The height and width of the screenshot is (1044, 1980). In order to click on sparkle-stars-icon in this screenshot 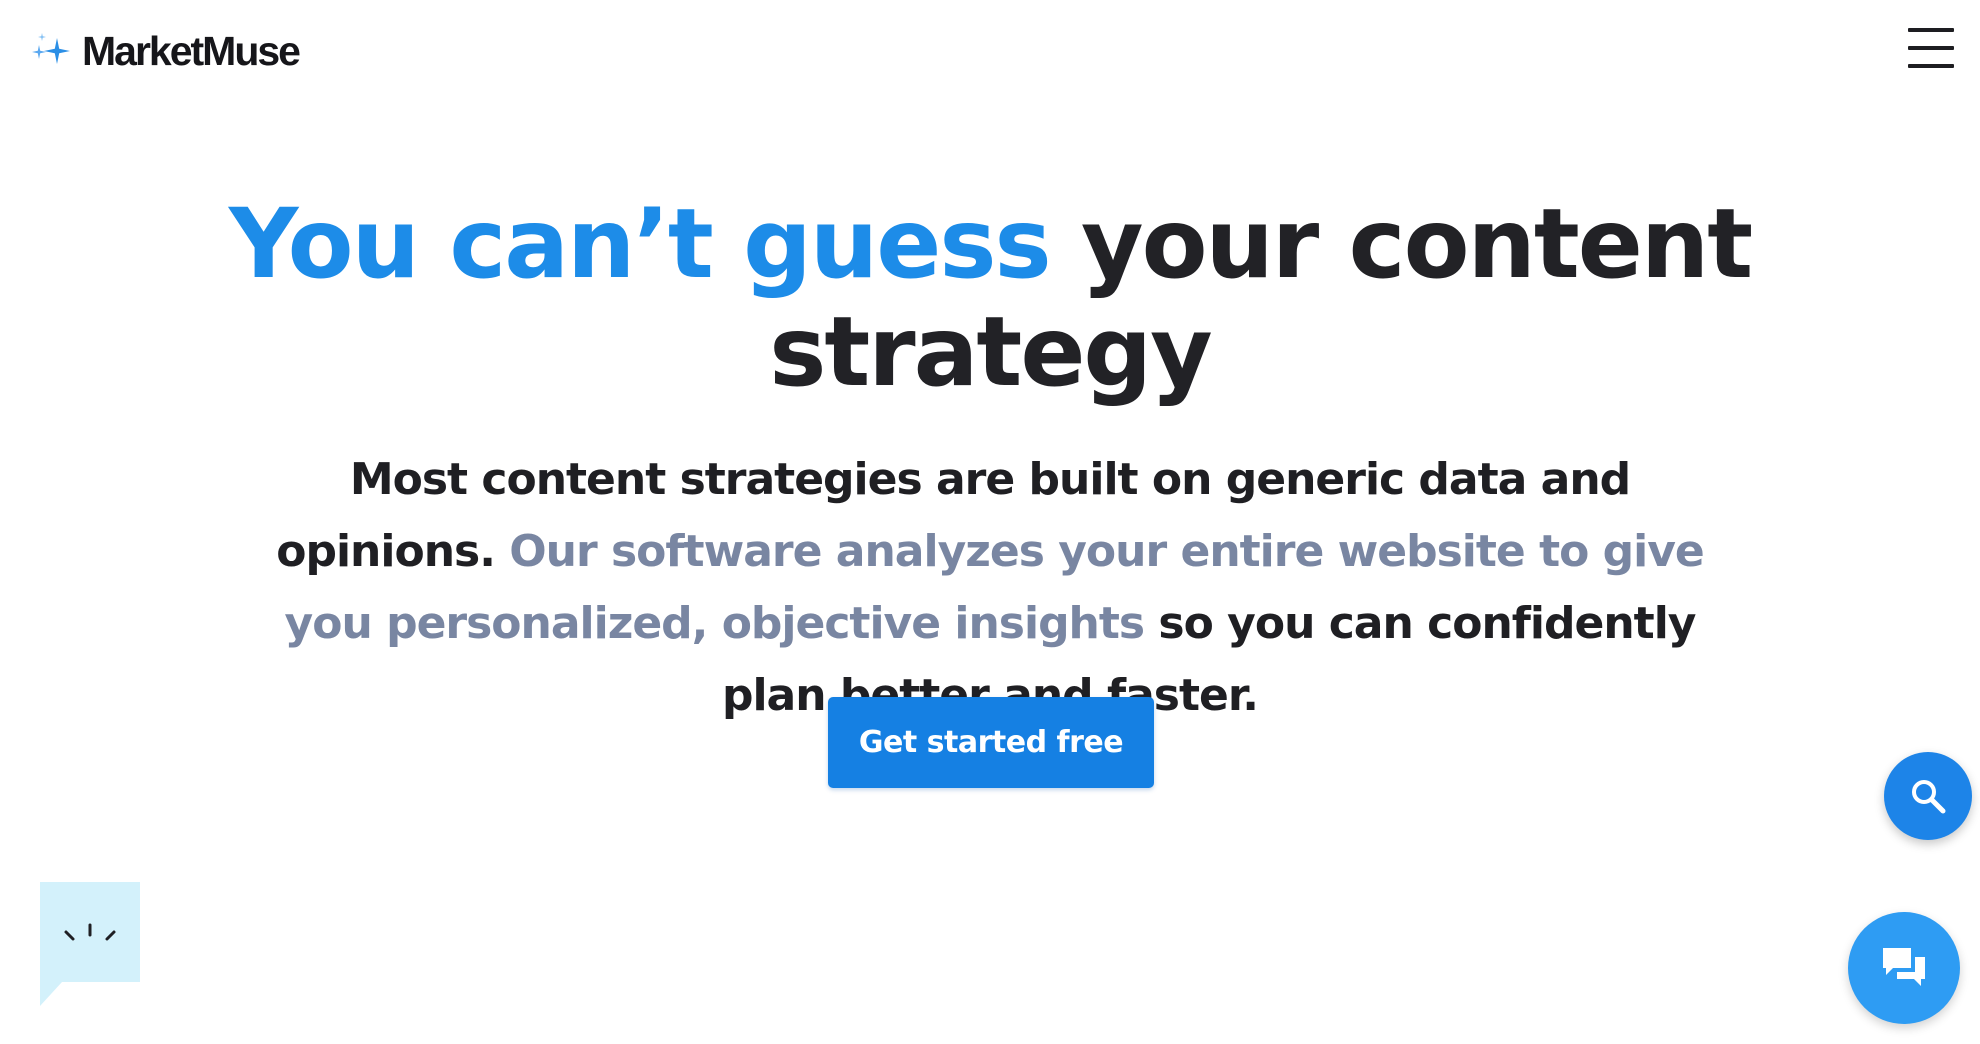, I will do `click(51, 48)`.